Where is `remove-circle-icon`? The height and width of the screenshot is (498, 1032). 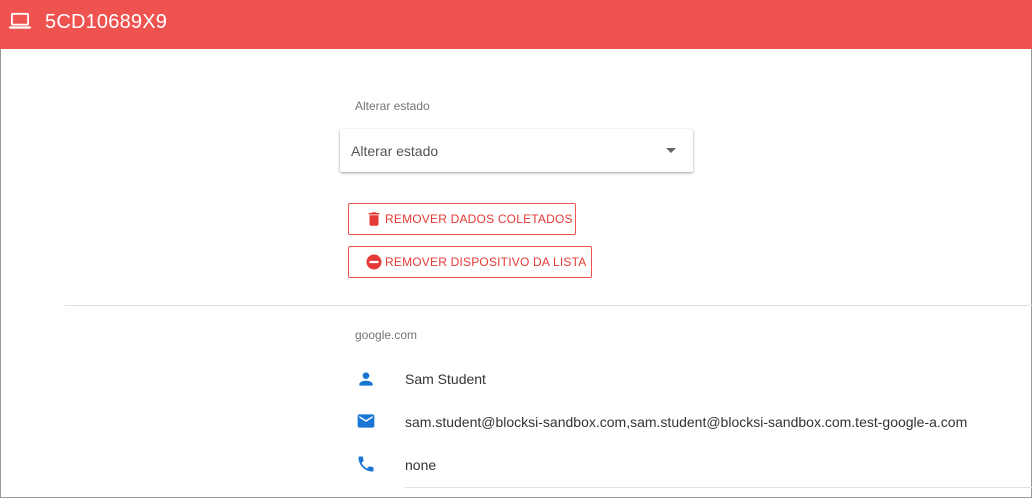 remove-circle-icon is located at coordinates (374, 262).